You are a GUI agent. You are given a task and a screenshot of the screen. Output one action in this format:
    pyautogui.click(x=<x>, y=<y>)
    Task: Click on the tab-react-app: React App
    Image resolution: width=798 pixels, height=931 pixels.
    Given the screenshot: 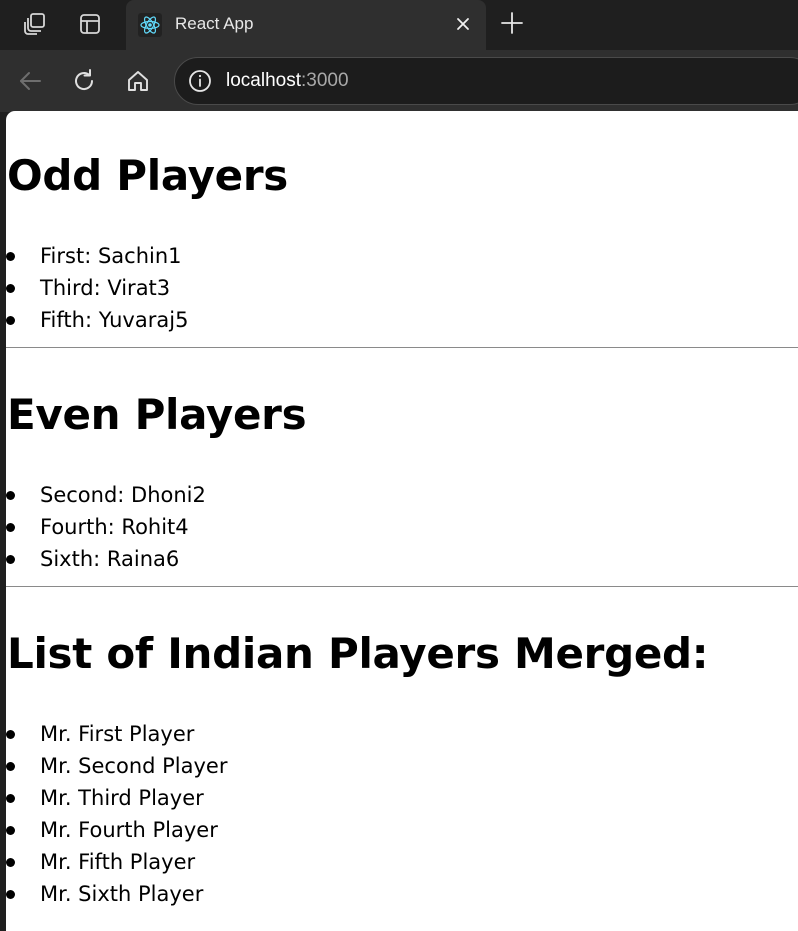 What is the action you would take?
    pyautogui.click(x=306, y=25)
    